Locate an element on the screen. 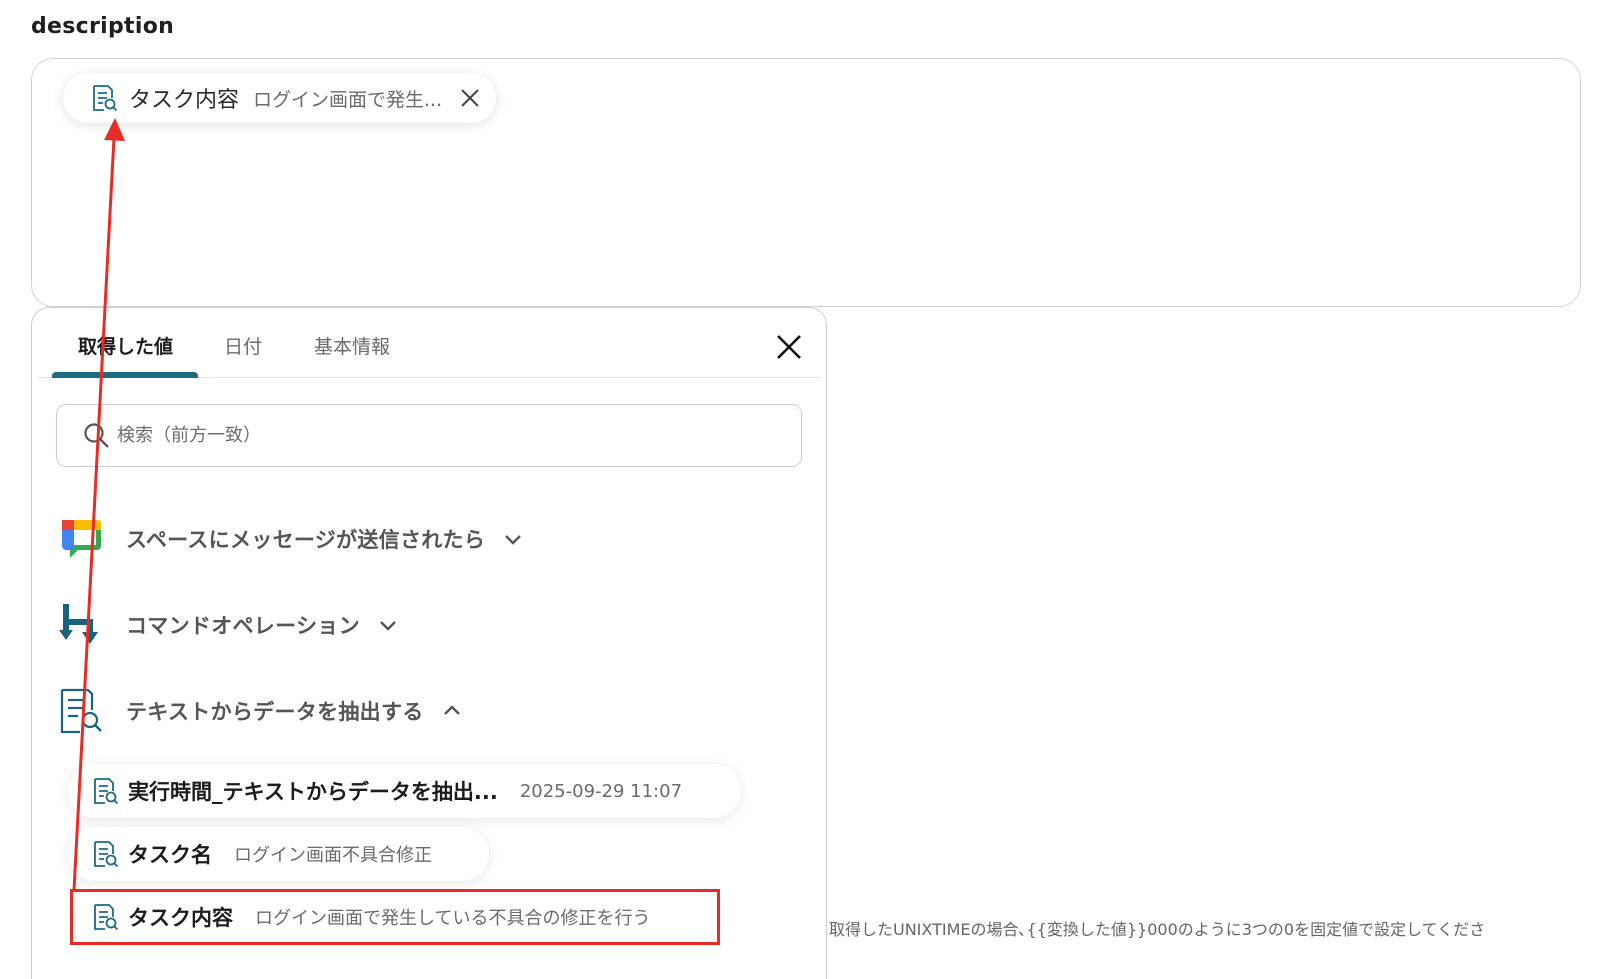 The image size is (1600, 979). list-item: 実行時間_テキストからデータを抽出... 2025-09-29 11:07 is located at coordinates (404, 791).